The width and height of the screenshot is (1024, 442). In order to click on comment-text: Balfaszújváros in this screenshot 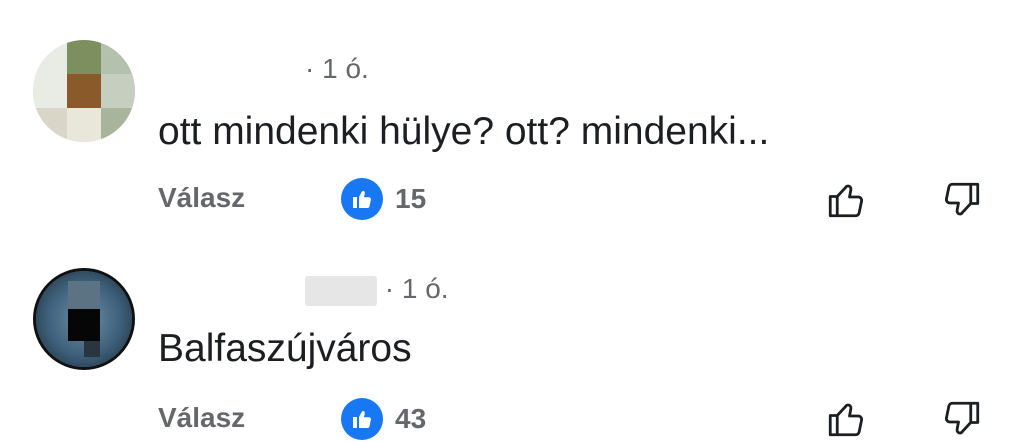, I will do `click(285, 348)`.